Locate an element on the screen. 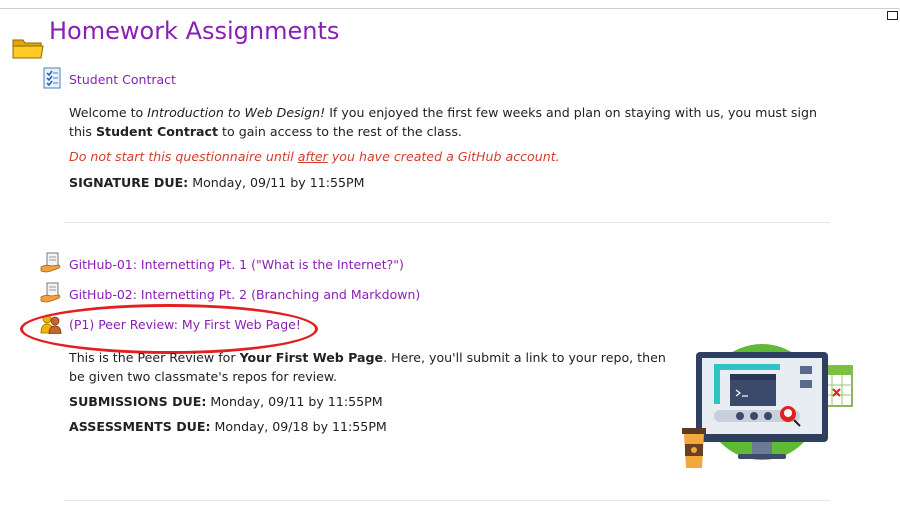 The width and height of the screenshot is (900, 508). web-design-illustration is located at coordinates (767, 406).